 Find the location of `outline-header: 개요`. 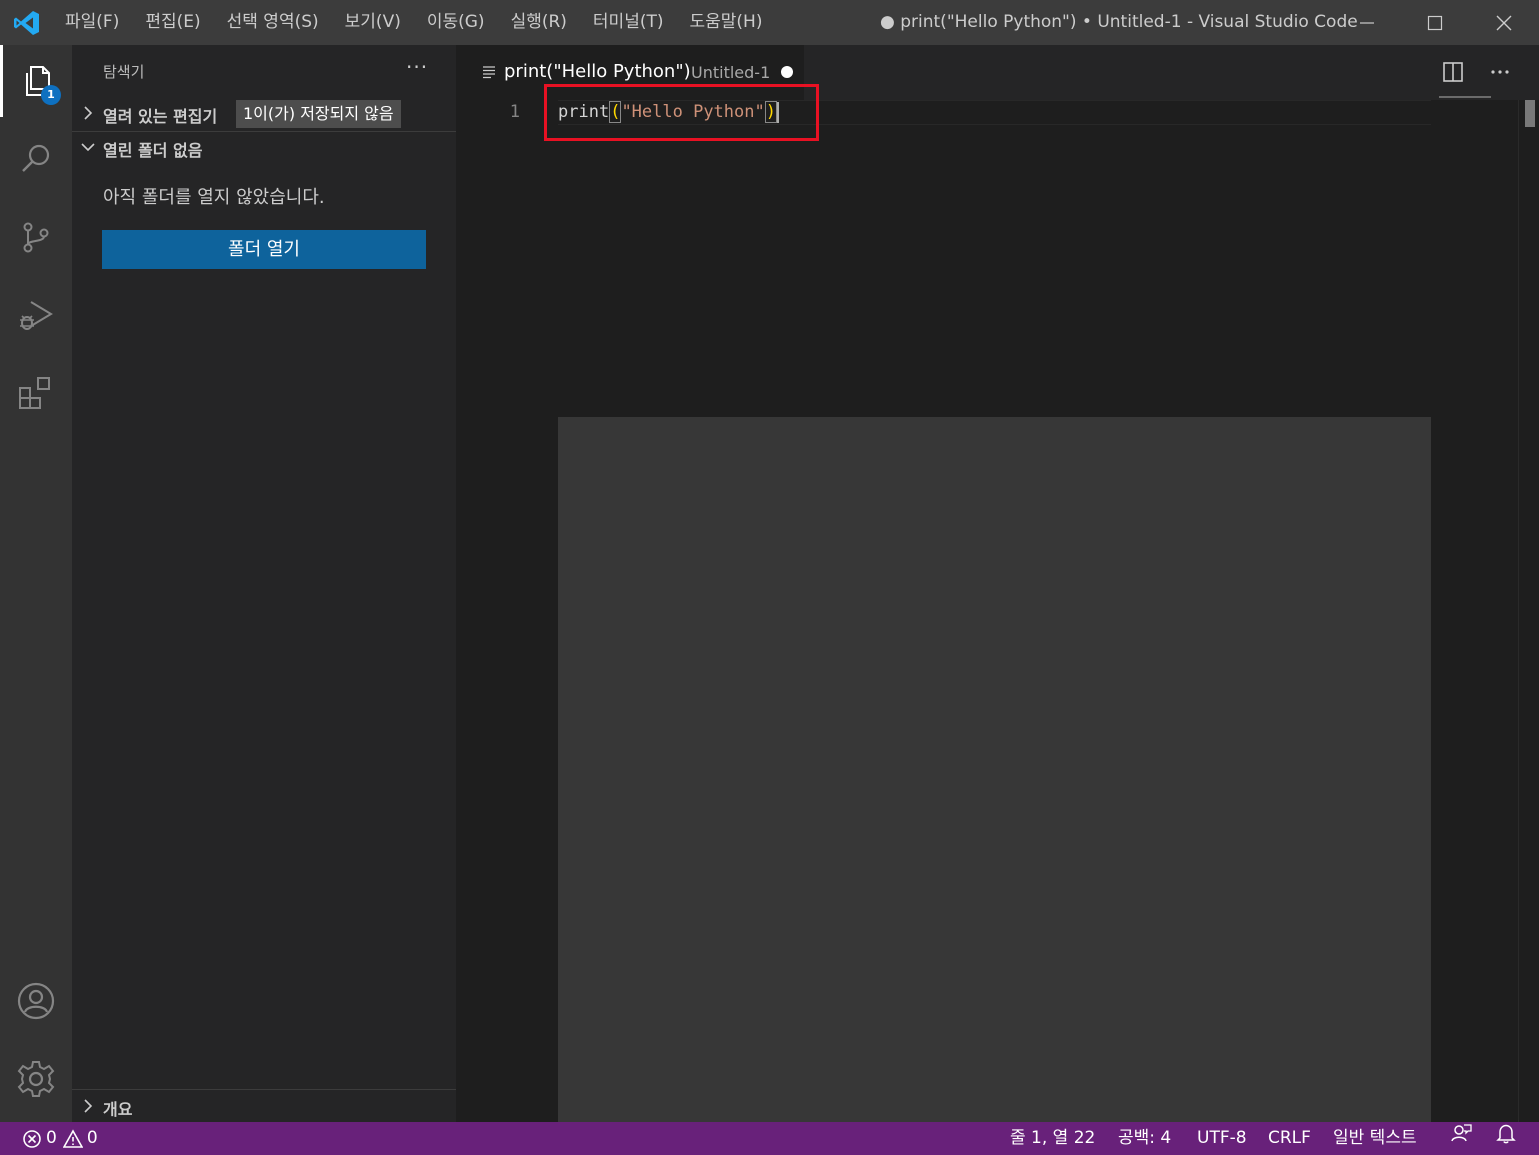

outline-header: 개요 is located at coordinates (264, 1107).